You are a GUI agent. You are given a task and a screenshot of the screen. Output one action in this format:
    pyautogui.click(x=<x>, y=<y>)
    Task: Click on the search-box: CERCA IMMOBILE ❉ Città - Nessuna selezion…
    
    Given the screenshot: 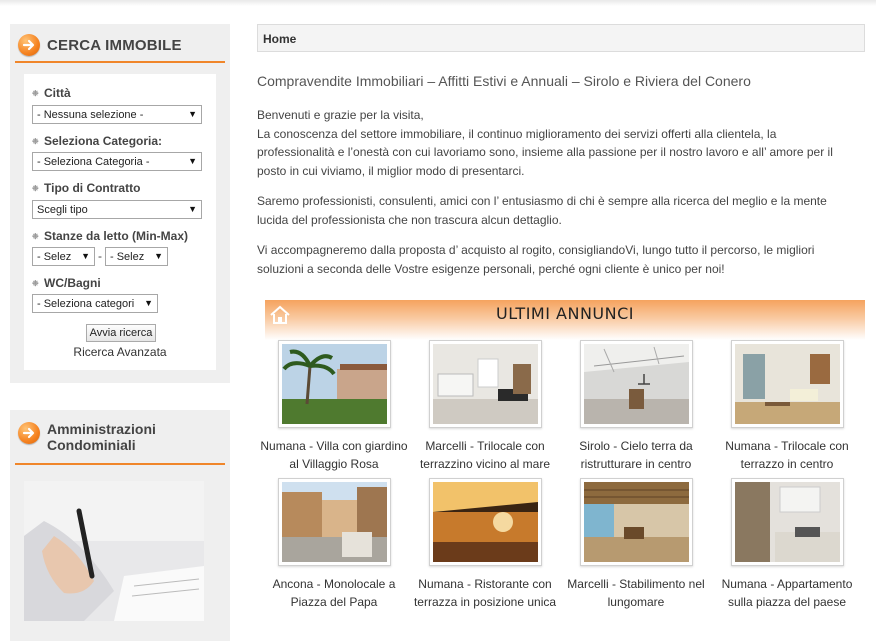 What is the action you would take?
    pyautogui.click(x=120, y=203)
    